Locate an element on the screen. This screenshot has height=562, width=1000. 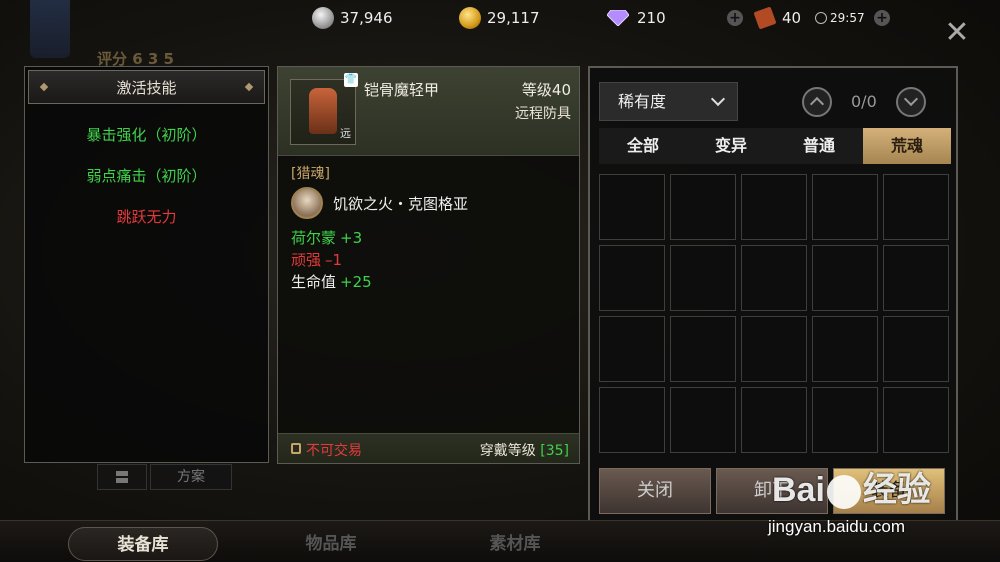
stat-value: –1 is located at coordinates (334, 260).